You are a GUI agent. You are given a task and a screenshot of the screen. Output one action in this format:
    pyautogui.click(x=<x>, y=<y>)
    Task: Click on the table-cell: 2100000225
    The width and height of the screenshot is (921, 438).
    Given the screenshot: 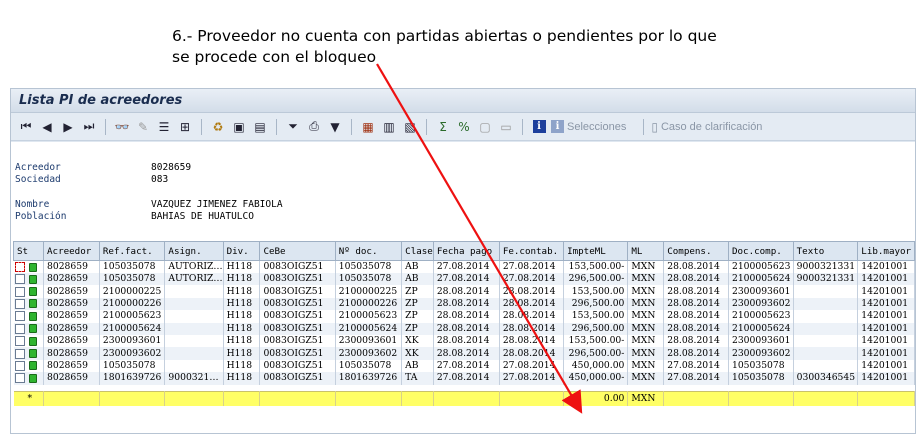 What is the action you would take?
    pyautogui.click(x=132, y=291)
    